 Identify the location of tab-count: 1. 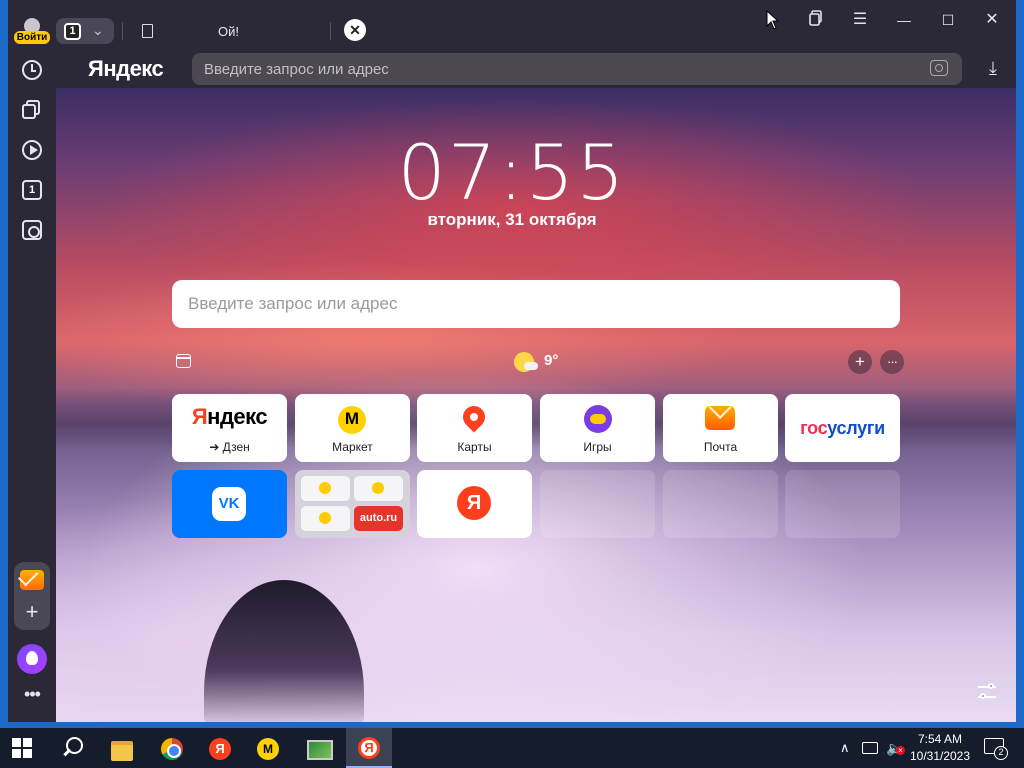
(72, 31).